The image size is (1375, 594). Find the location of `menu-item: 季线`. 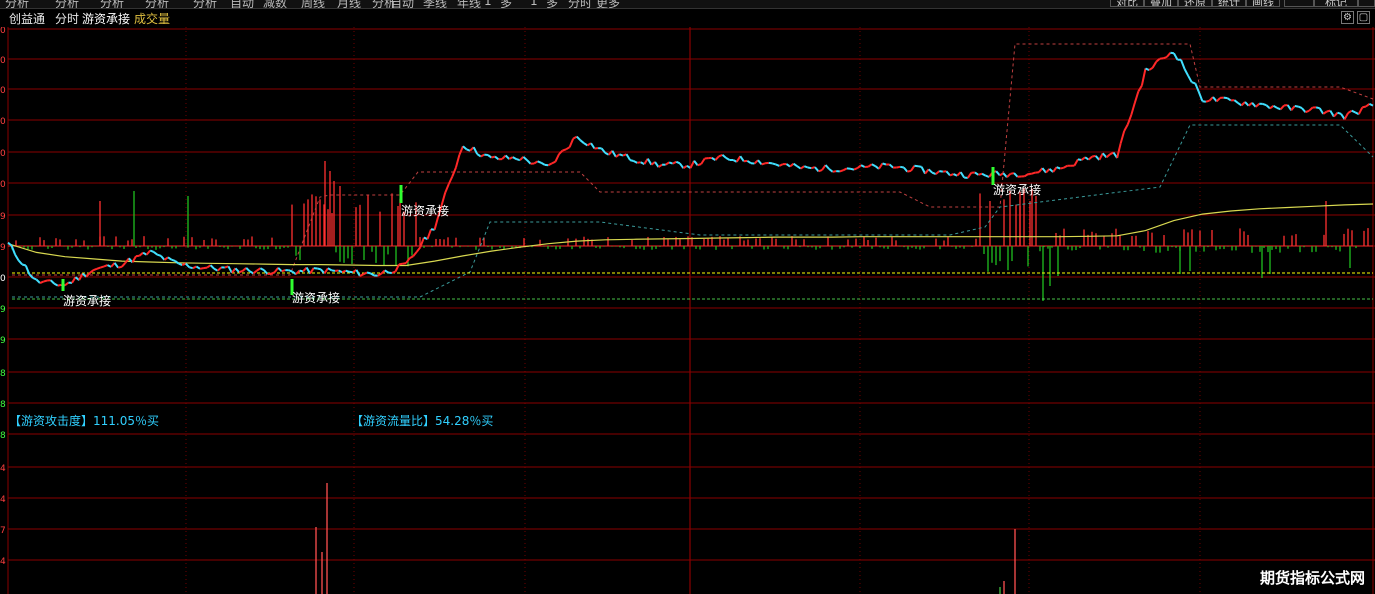

menu-item: 季线 is located at coordinates (435, 4).